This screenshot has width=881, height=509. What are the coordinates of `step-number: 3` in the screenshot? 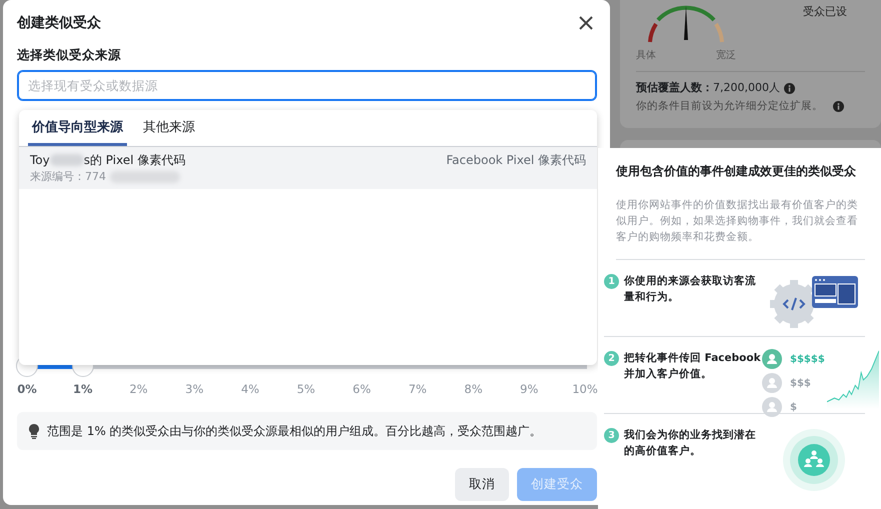 It's located at (611, 436).